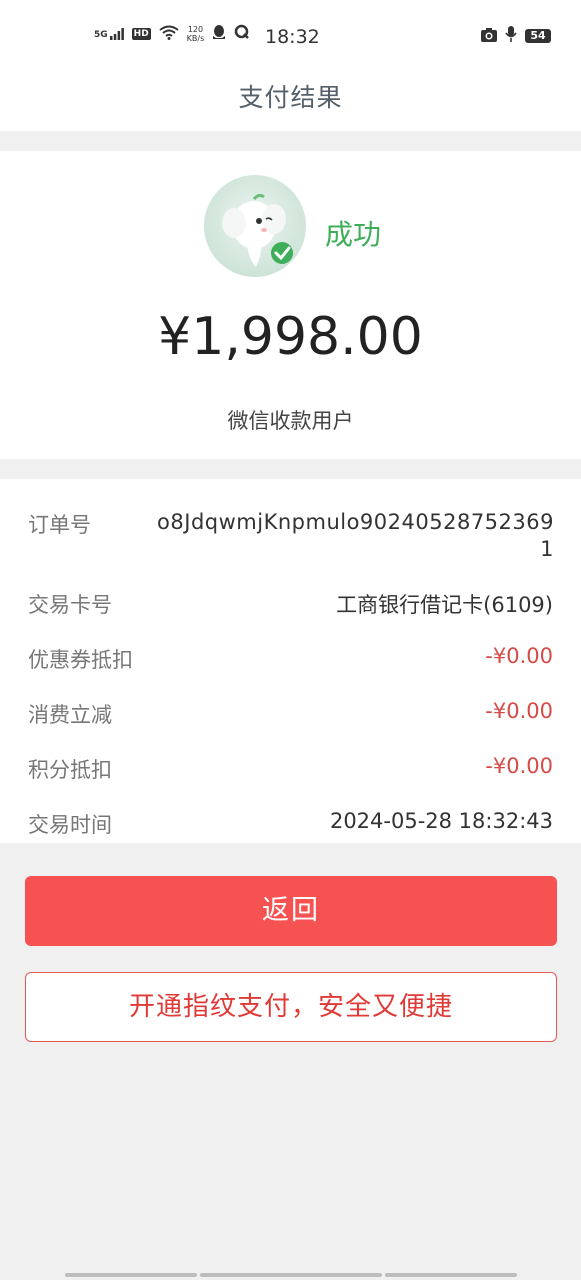  What do you see at coordinates (290, 824) in the screenshot?
I see `transaction-time-row: 交易时间 2024-05-28 18:32:43` at bounding box center [290, 824].